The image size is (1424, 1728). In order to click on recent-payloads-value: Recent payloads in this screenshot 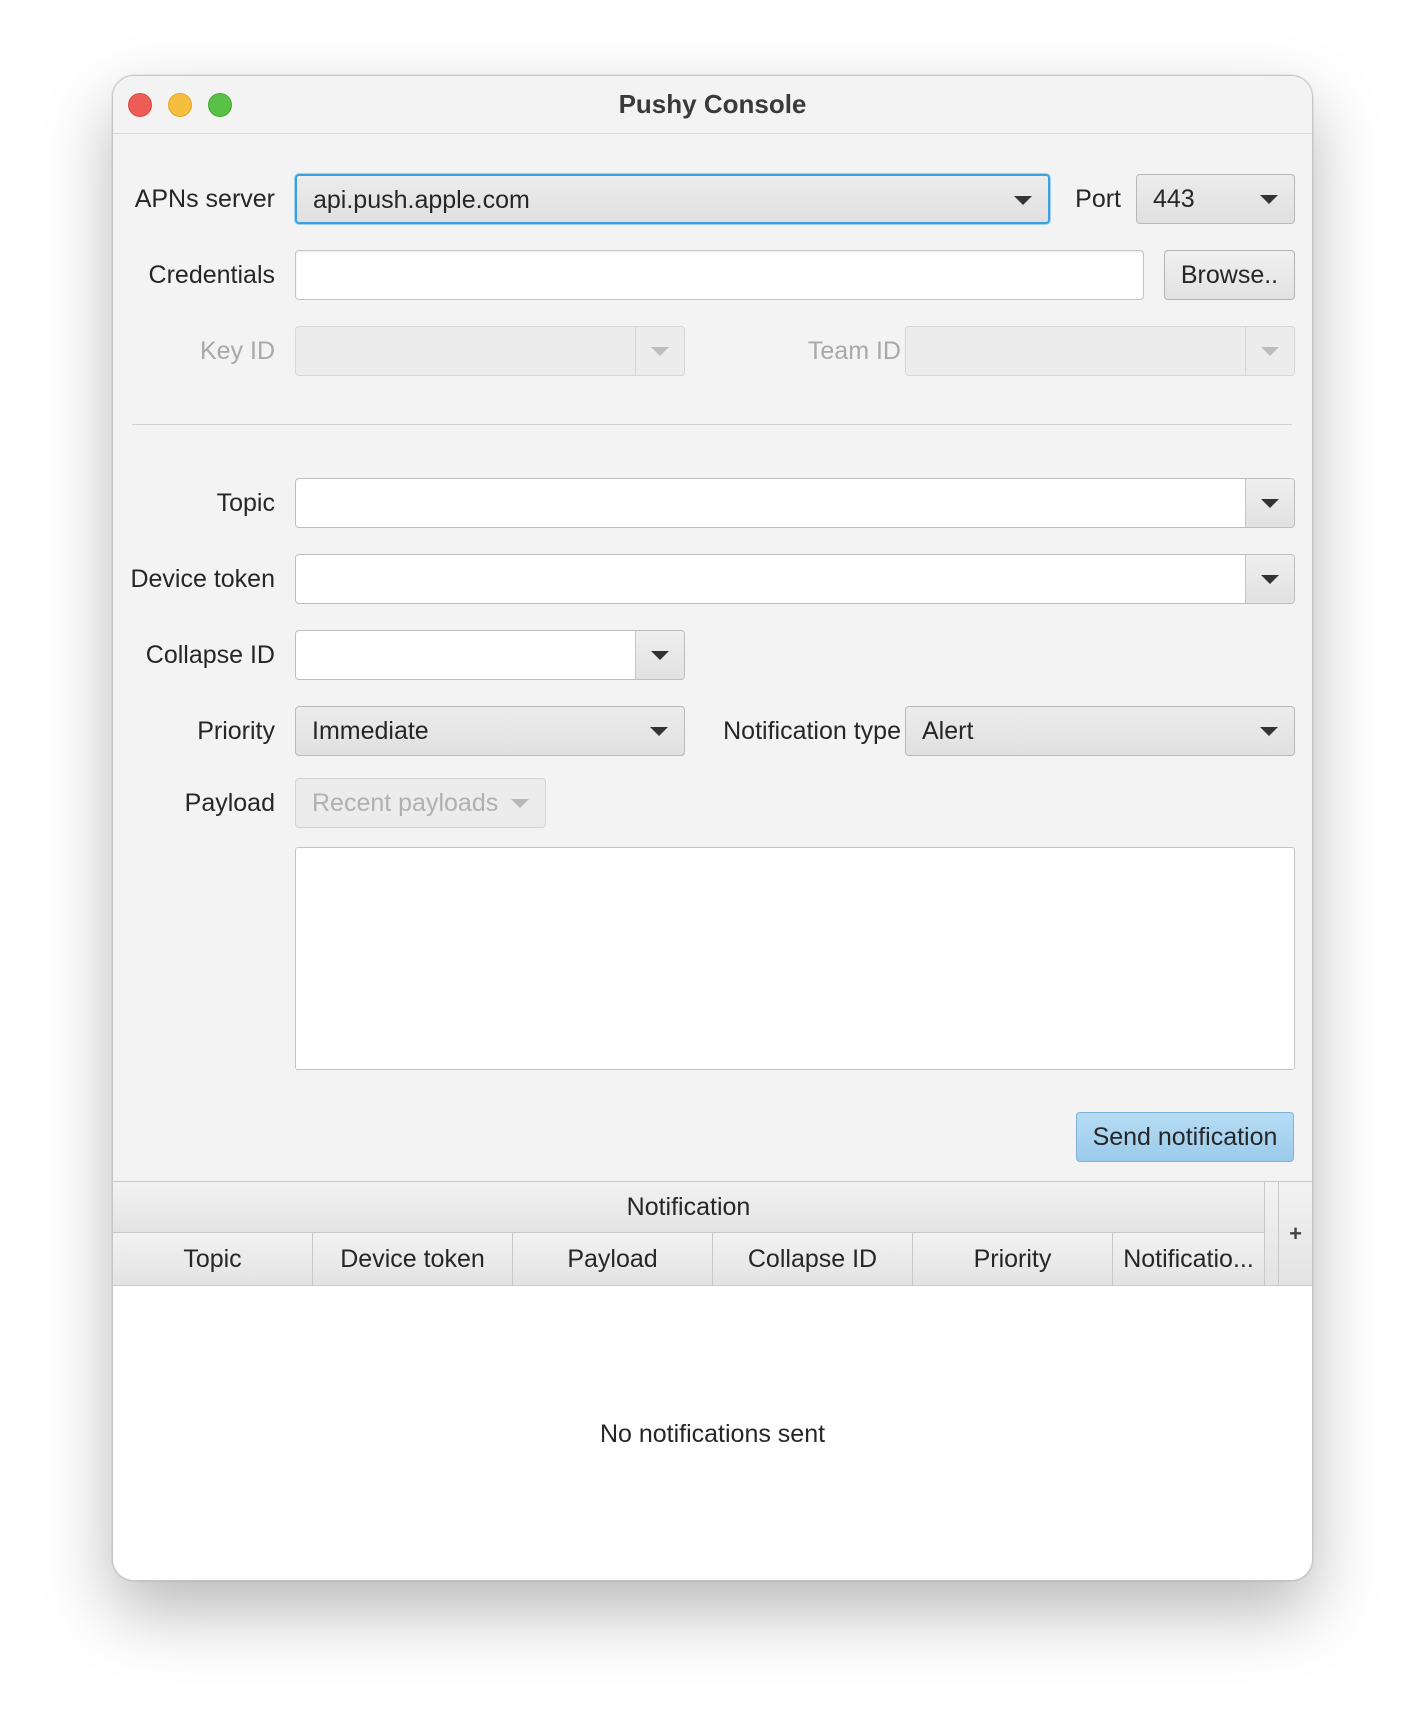, I will do `click(405, 803)`.